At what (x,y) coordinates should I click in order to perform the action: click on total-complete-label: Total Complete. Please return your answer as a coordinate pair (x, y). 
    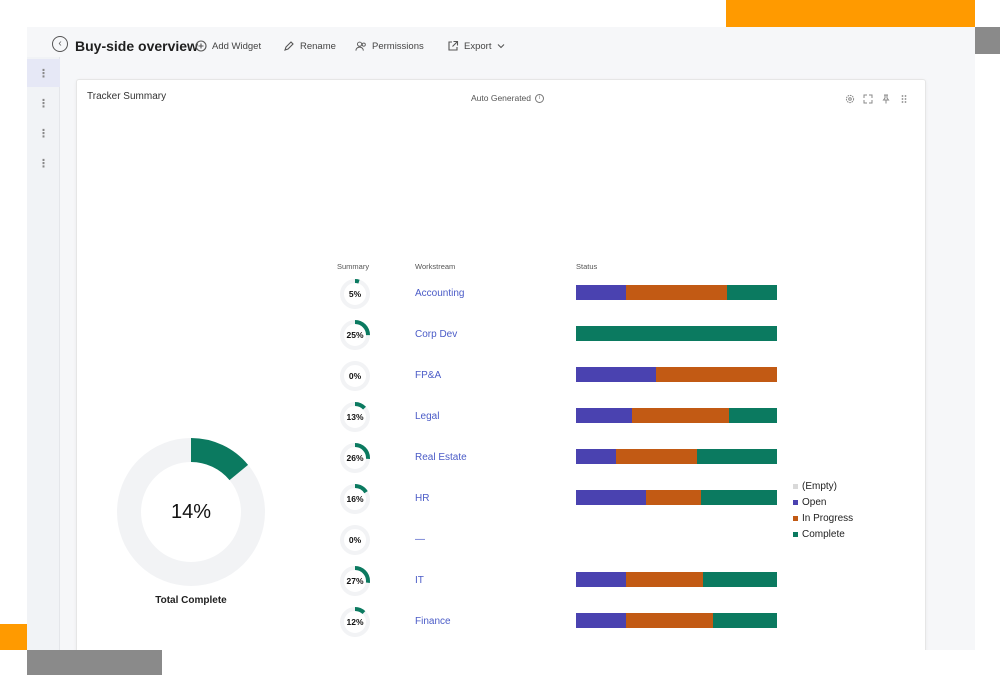
    Looking at the image, I should click on (191, 600).